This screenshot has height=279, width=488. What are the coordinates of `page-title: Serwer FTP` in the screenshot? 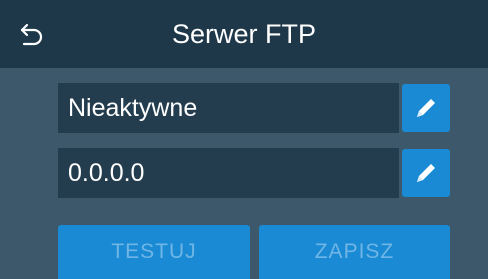 It's located at (244, 34).